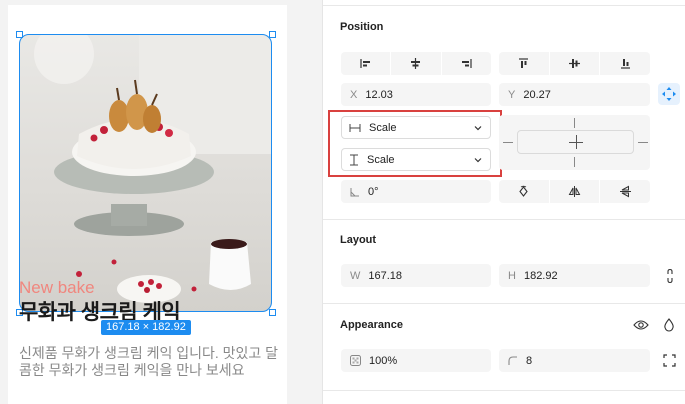  I want to click on card-subtitle: New bake, so click(57, 288).